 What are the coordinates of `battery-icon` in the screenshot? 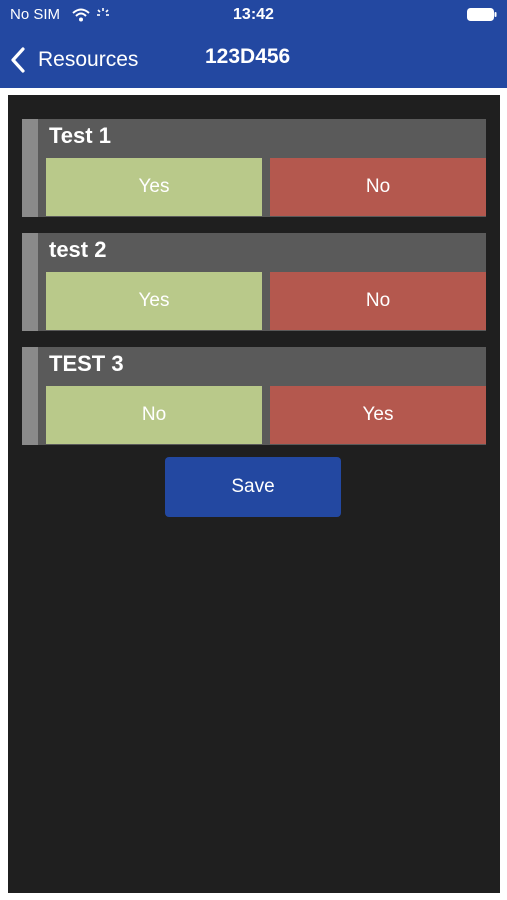 It's located at (482, 14).